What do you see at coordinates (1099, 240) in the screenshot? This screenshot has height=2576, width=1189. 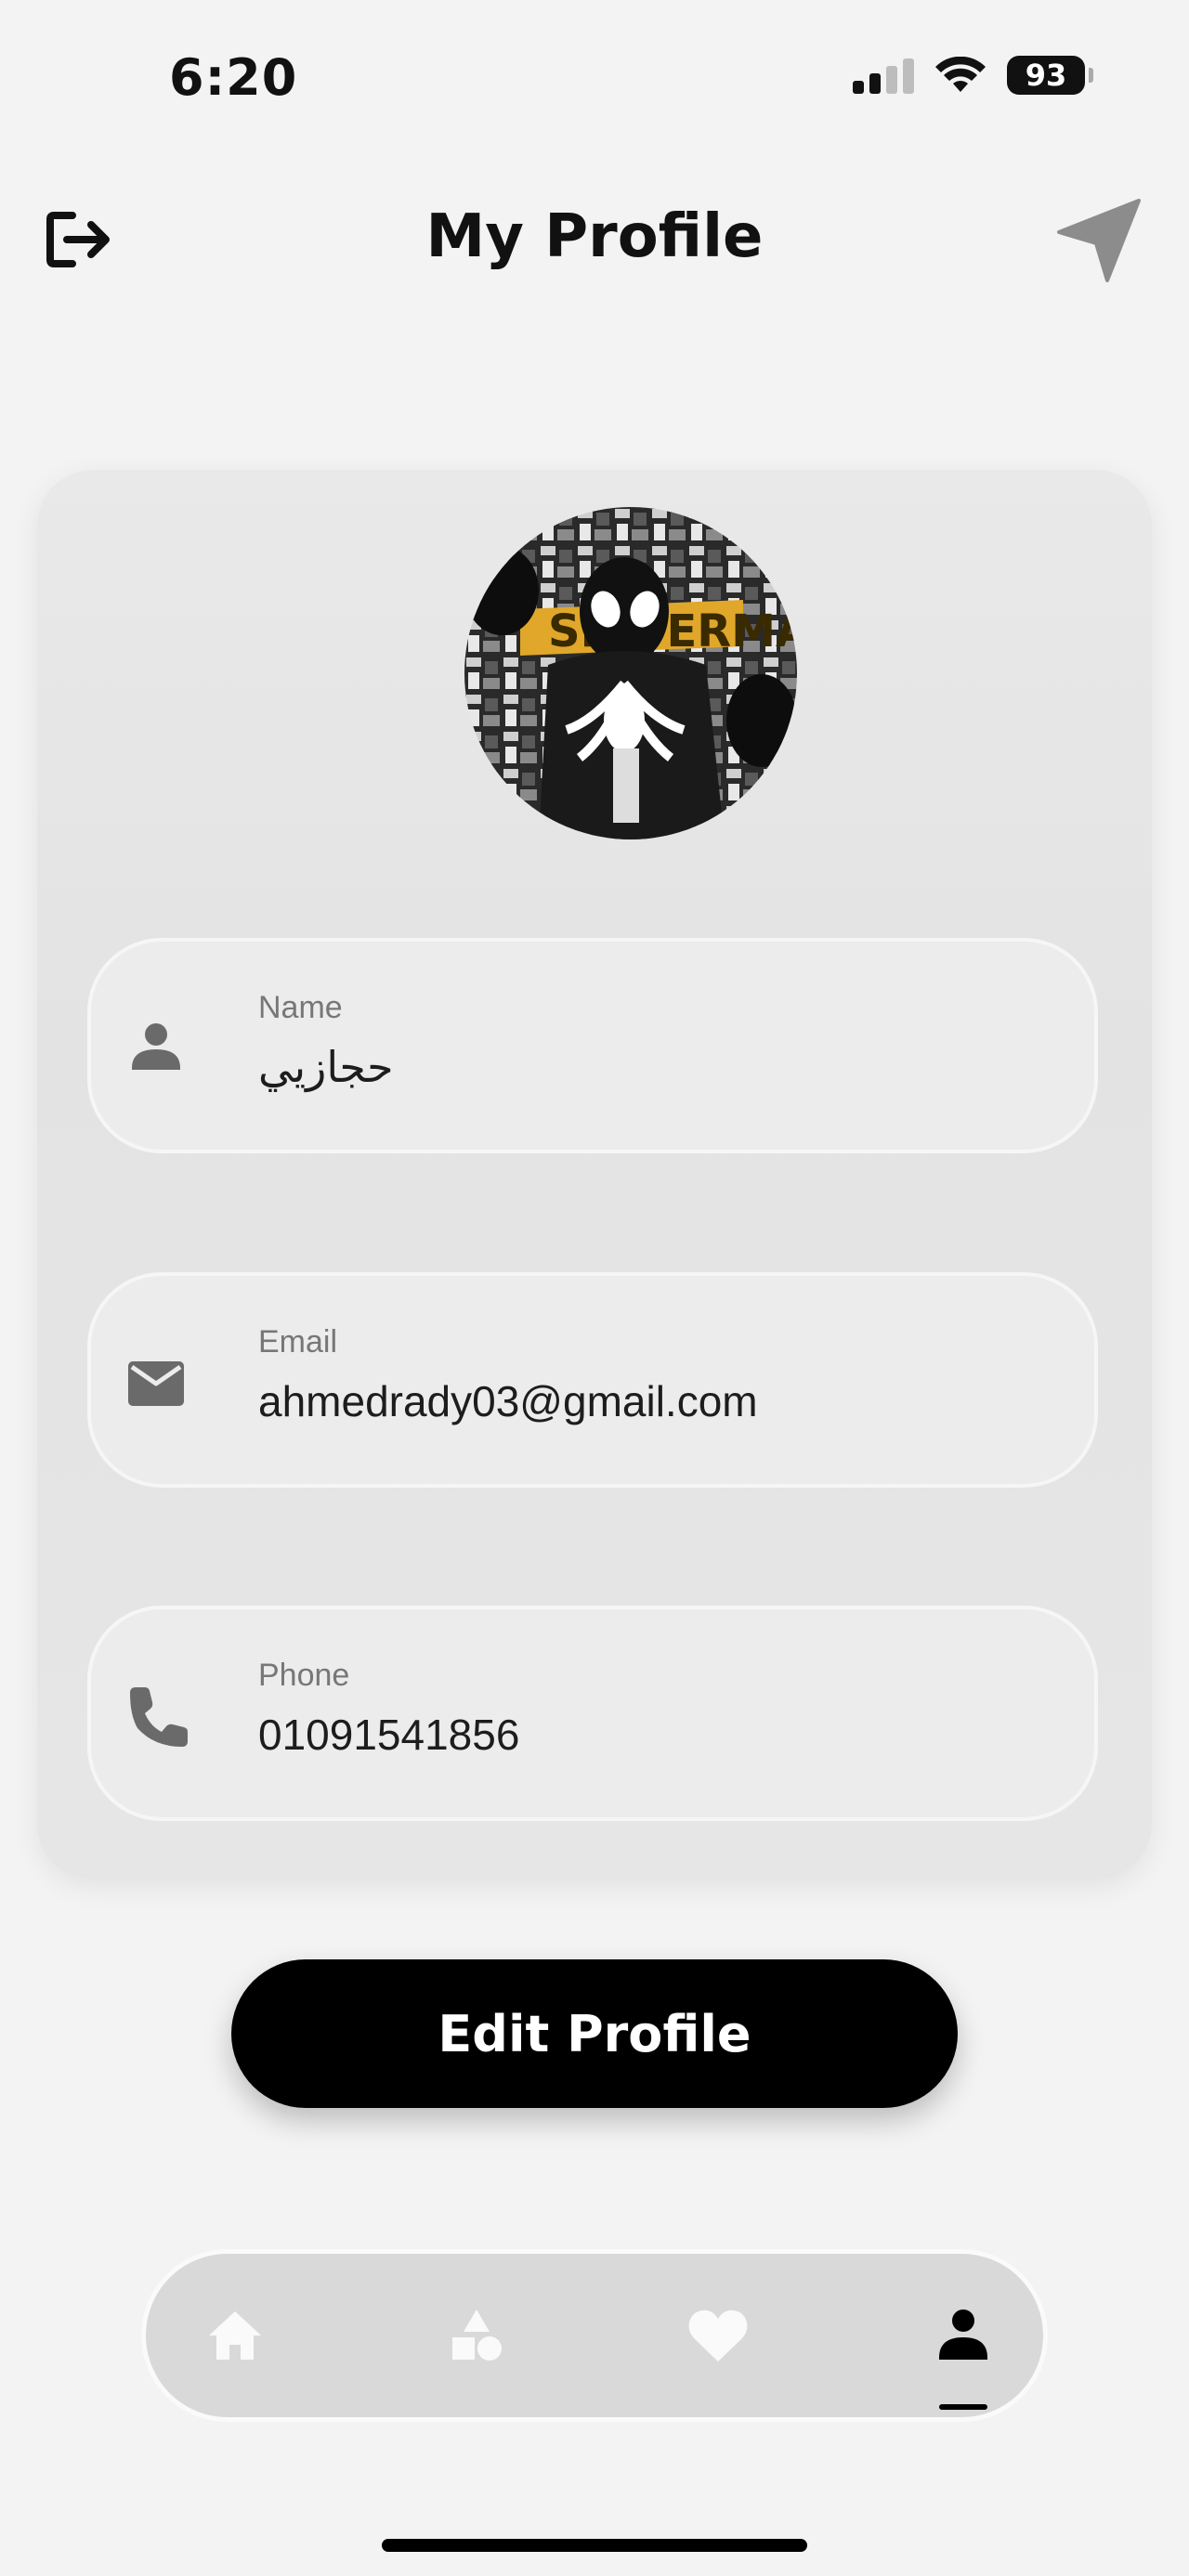 I see `navigation-arrow-icon` at bounding box center [1099, 240].